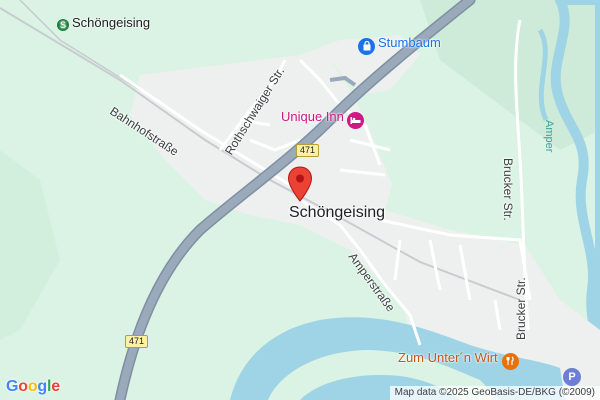 The image size is (600, 400). What do you see at coordinates (366, 46) in the screenshot?
I see `shopping-bag-icon` at bounding box center [366, 46].